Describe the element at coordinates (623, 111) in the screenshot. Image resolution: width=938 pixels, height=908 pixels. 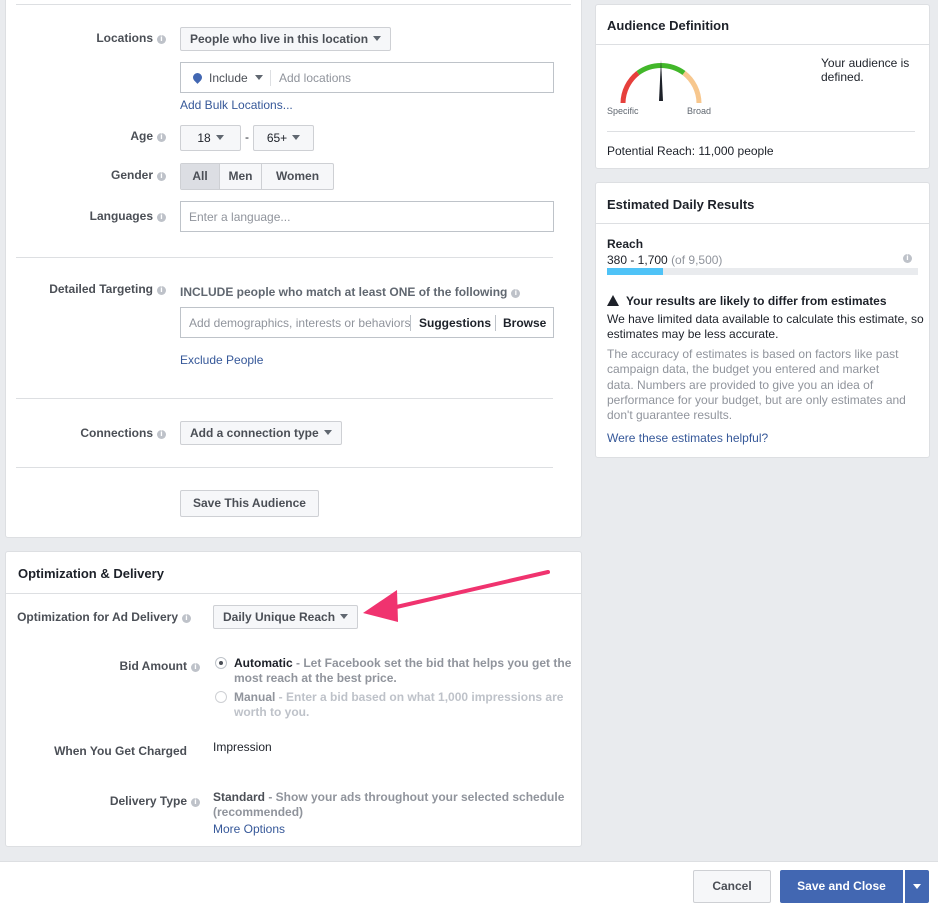
I see `gauge-specific-label: Specific` at that location.